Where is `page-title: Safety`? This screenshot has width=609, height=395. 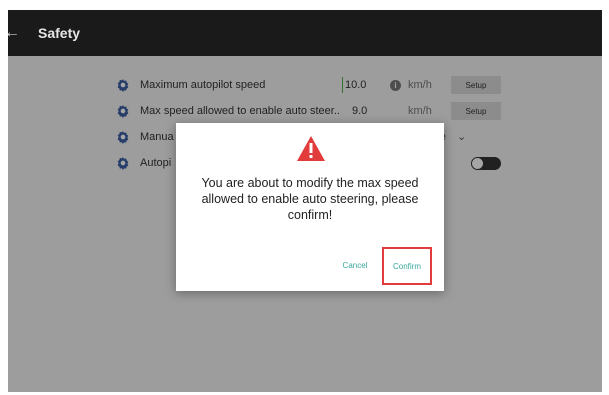 page-title: Safety is located at coordinates (59, 33).